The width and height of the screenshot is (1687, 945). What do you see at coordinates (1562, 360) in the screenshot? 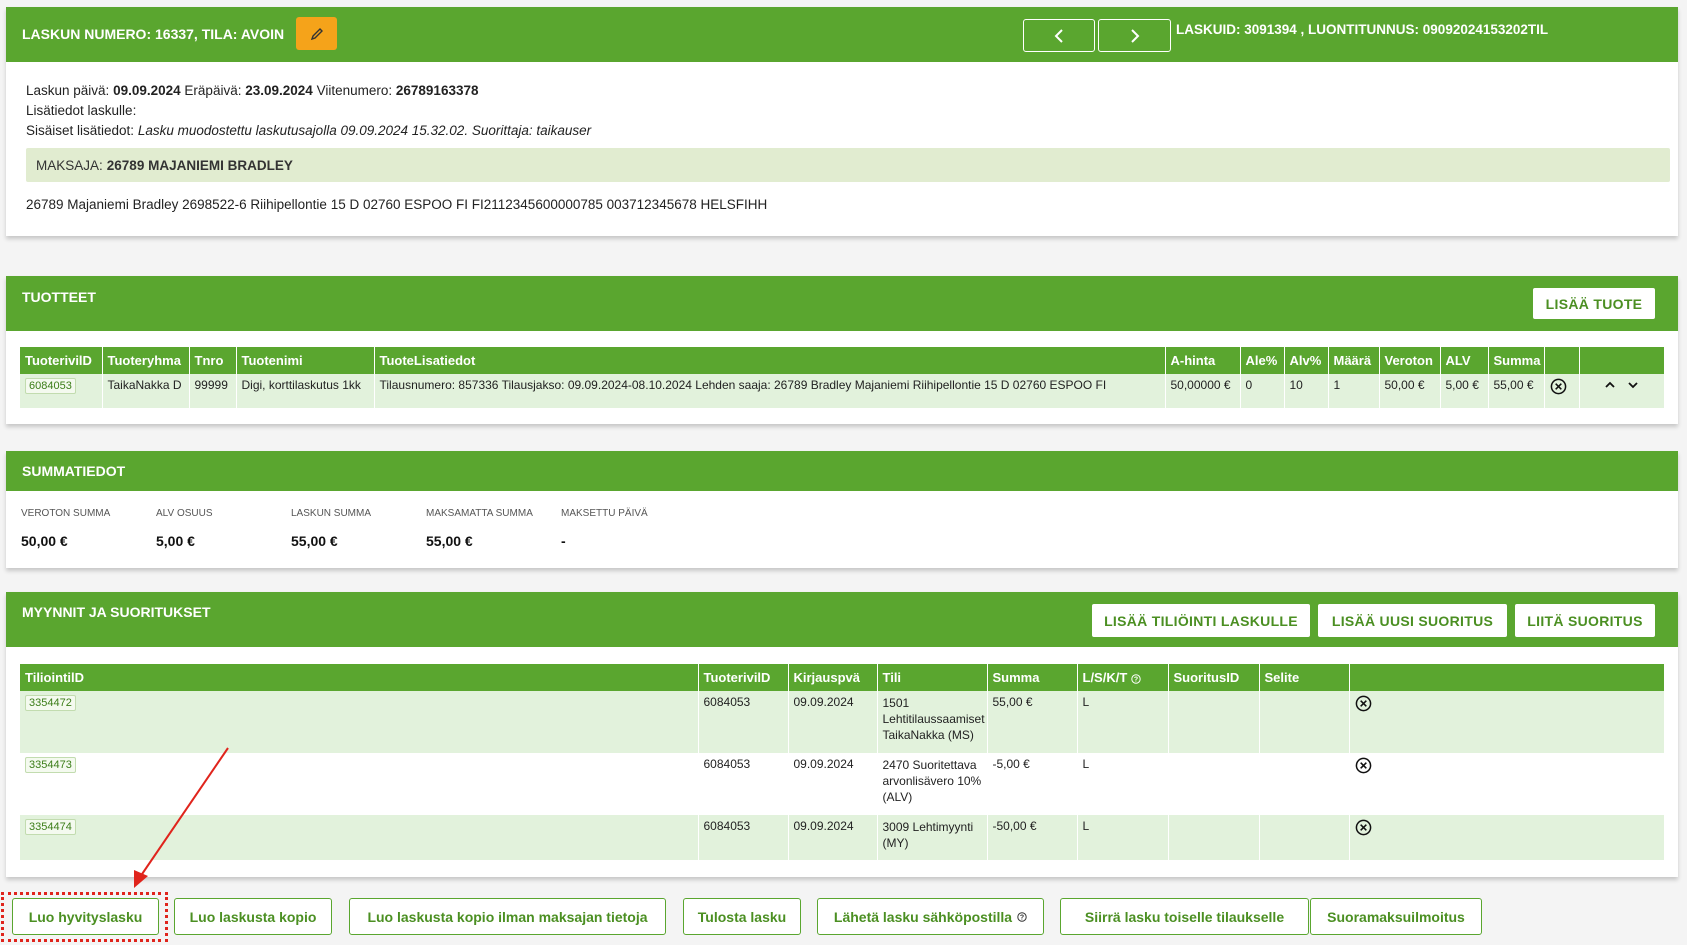
I see `col-delete` at bounding box center [1562, 360].